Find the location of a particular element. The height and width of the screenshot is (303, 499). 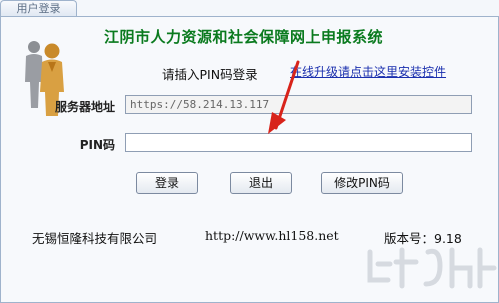

company-name: 无锡恒隆科技有限公司 is located at coordinates (95, 238).